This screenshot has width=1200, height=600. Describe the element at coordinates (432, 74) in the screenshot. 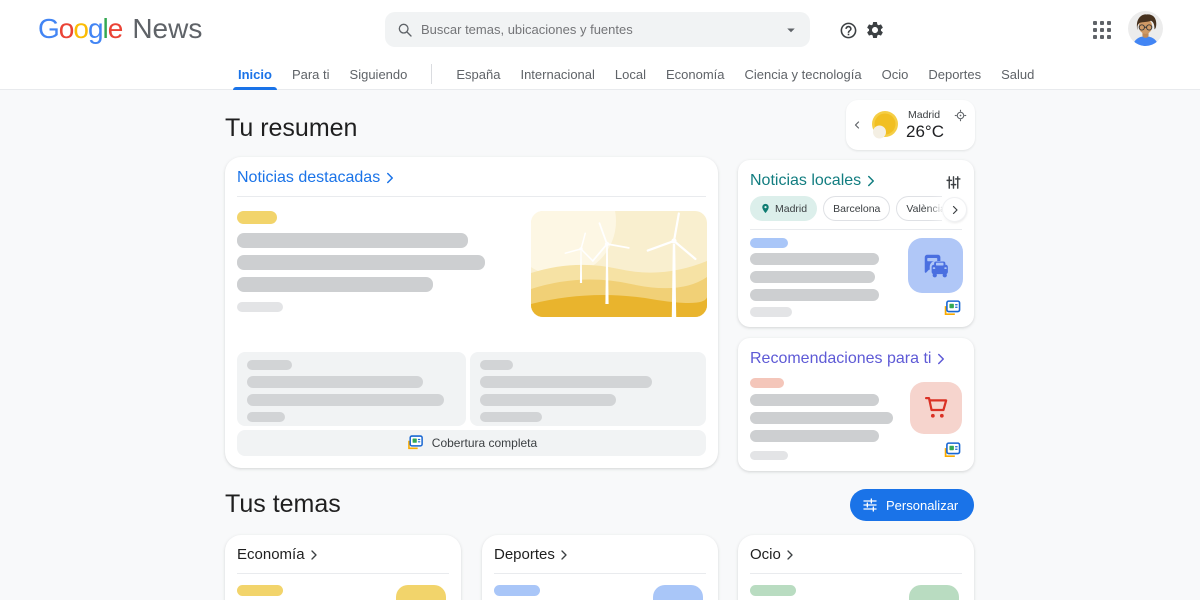

I see `tabs-divider` at that location.